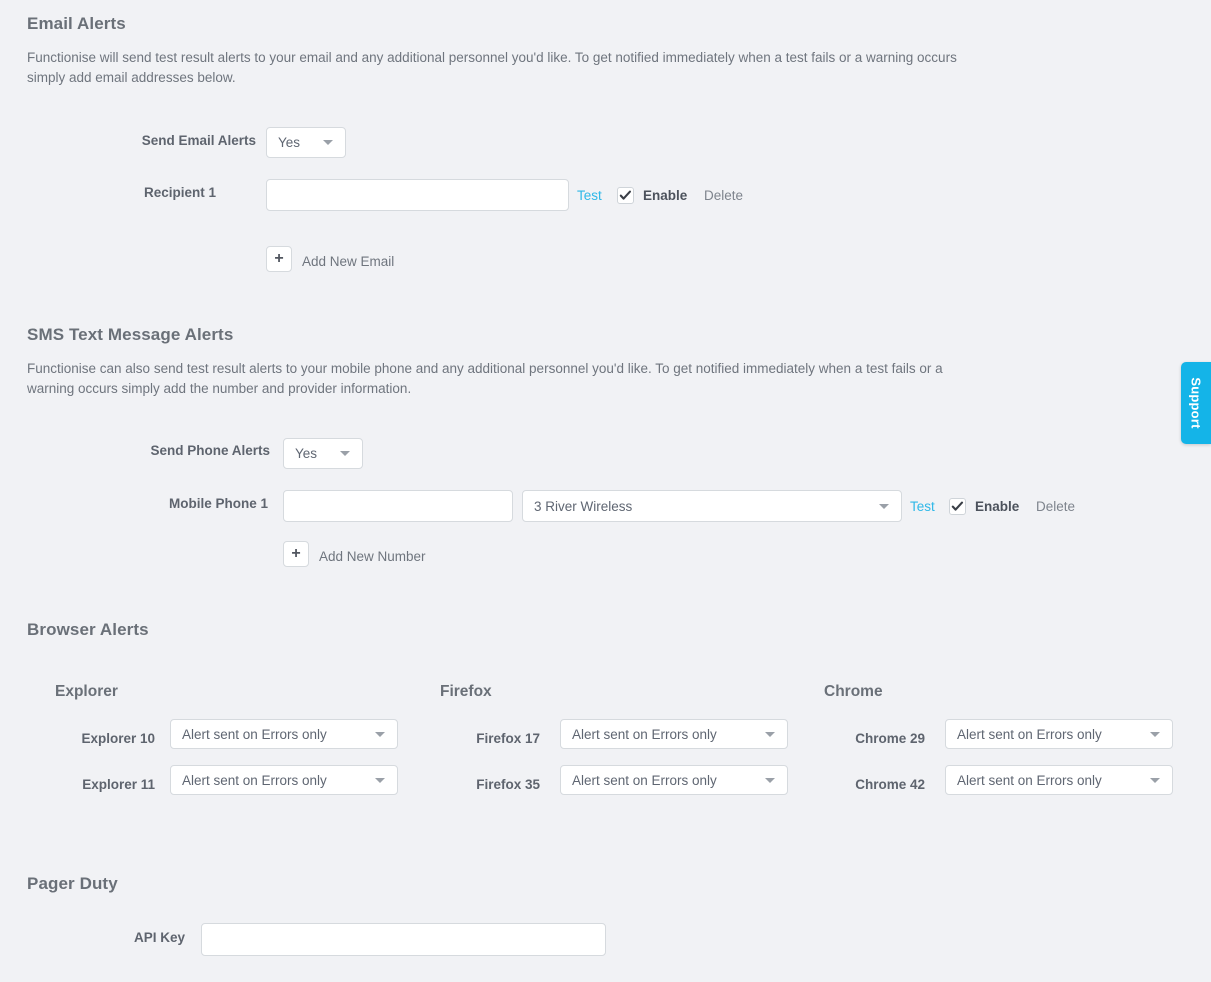 This screenshot has width=1211, height=982. I want to click on api-key-input, so click(403, 939).